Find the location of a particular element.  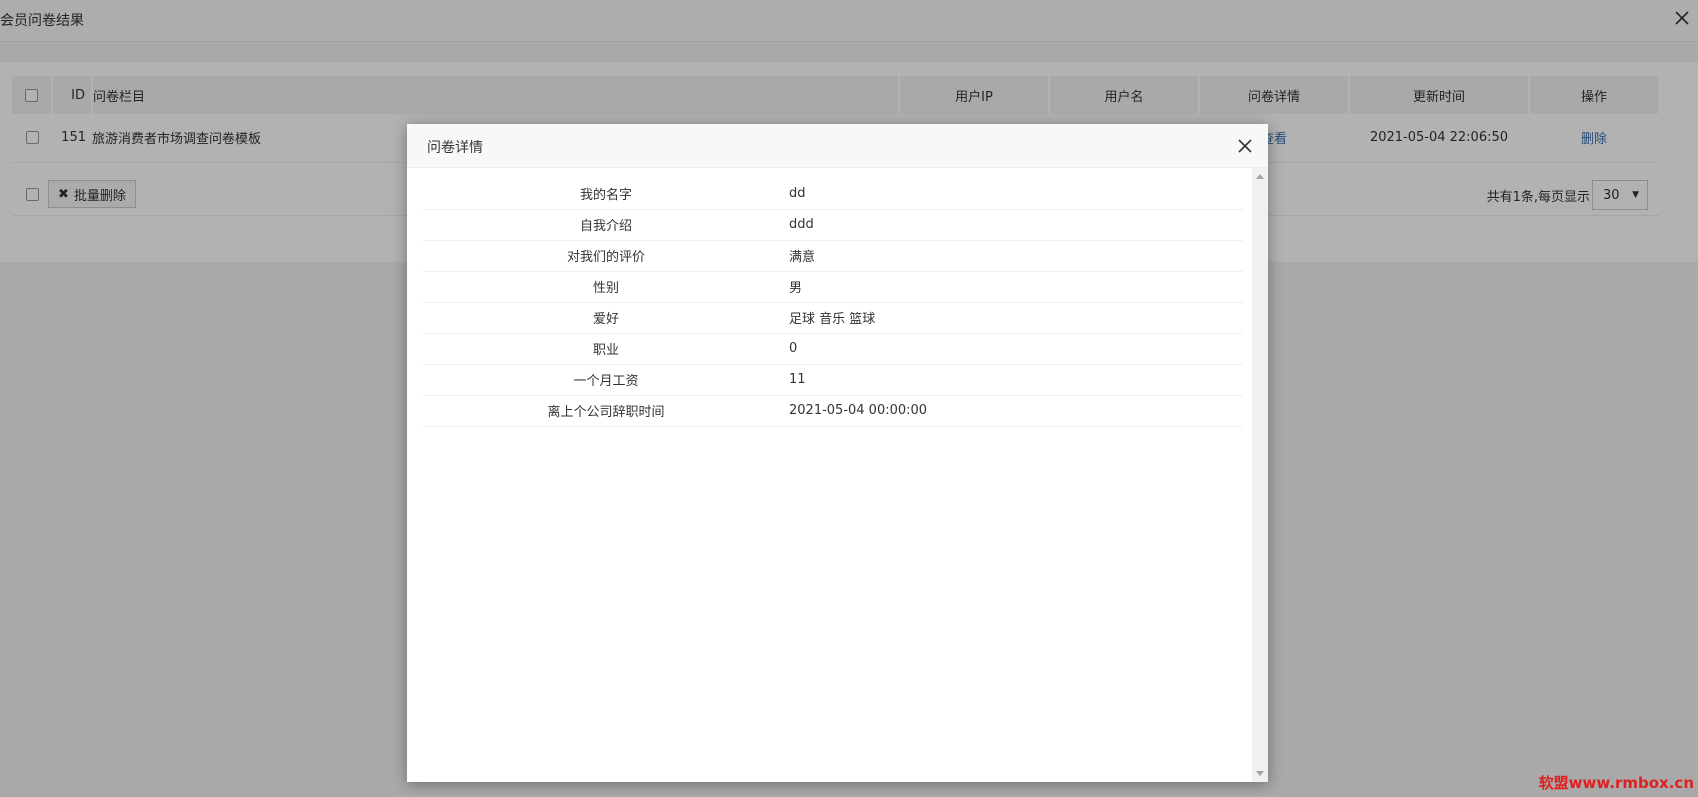

detail-row: 离上个公司辞职时间 2021-05-04 00:00:00 is located at coordinates (833, 411).